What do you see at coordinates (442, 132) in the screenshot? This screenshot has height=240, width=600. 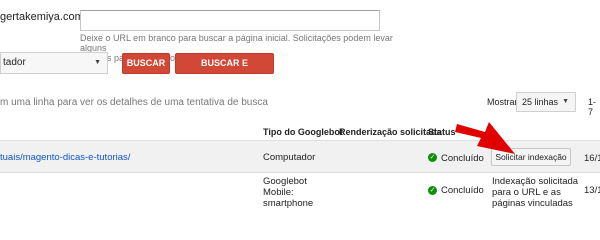 I see `header-status: Status` at bounding box center [442, 132].